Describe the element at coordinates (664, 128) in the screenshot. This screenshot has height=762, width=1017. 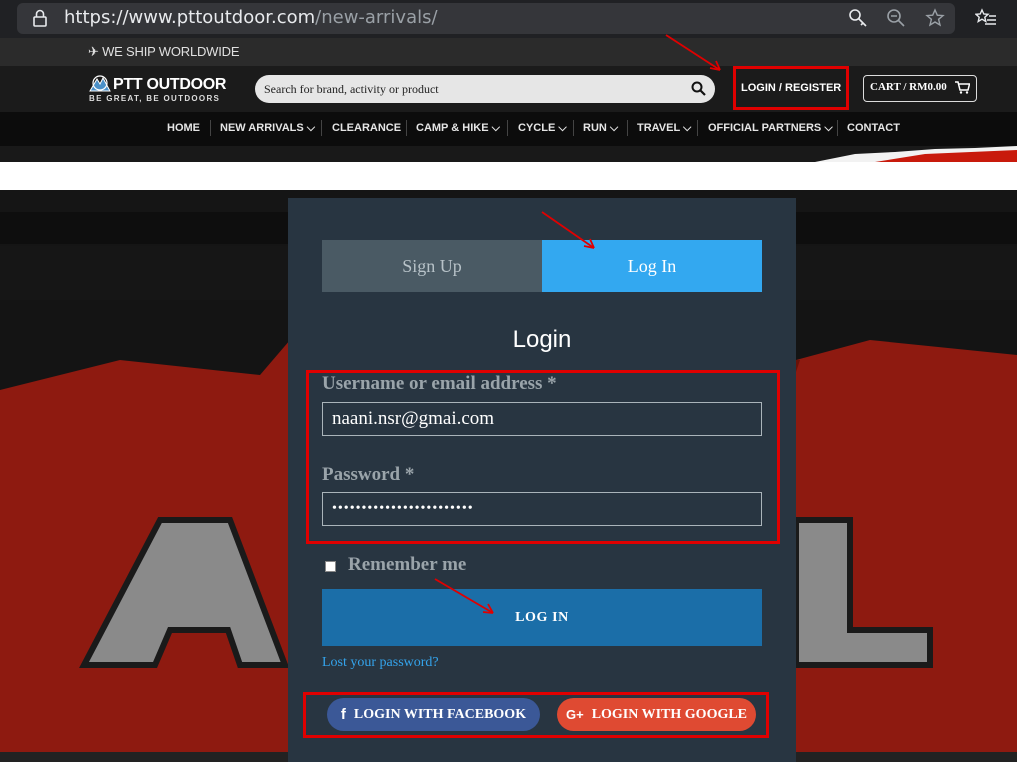
I see `nav-item-travel: TRAVEL ⌵` at that location.